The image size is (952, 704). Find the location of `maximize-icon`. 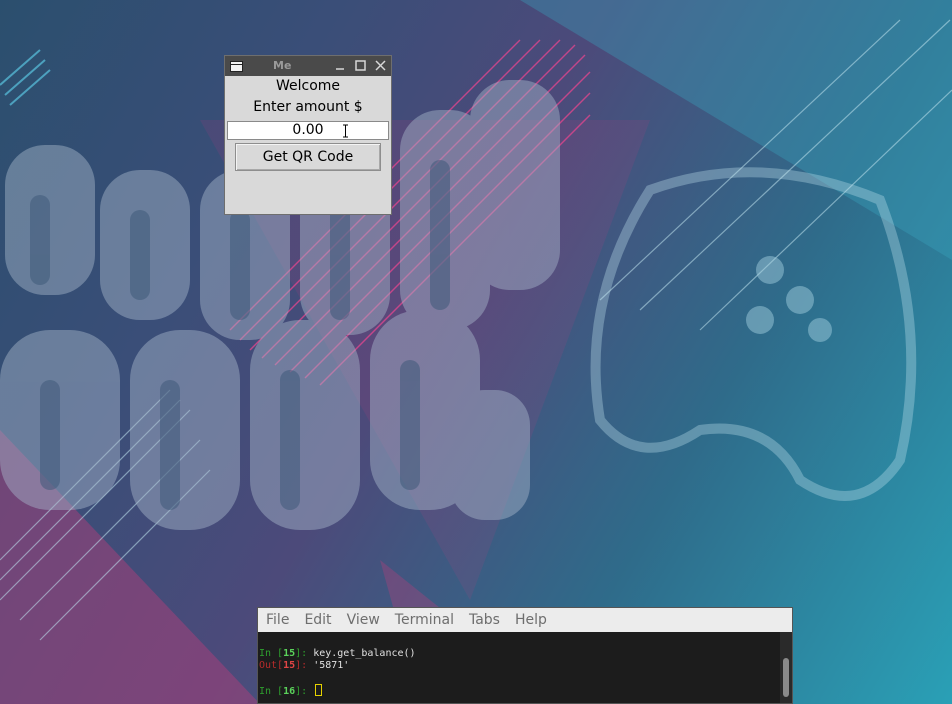

maximize-icon is located at coordinates (360, 65).